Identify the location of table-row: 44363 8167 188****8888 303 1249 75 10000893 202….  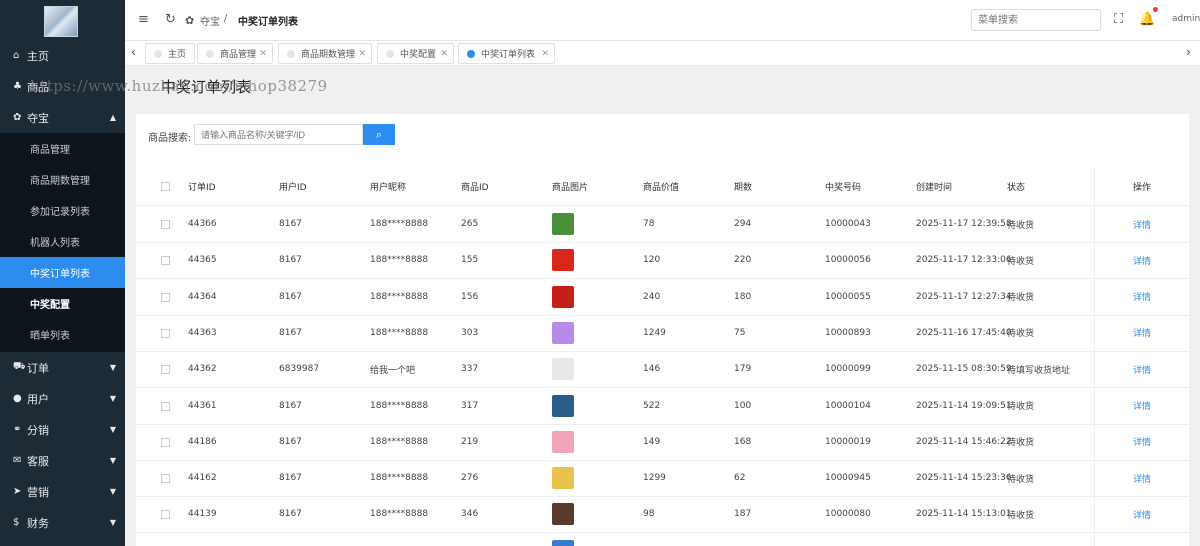
(662, 333).